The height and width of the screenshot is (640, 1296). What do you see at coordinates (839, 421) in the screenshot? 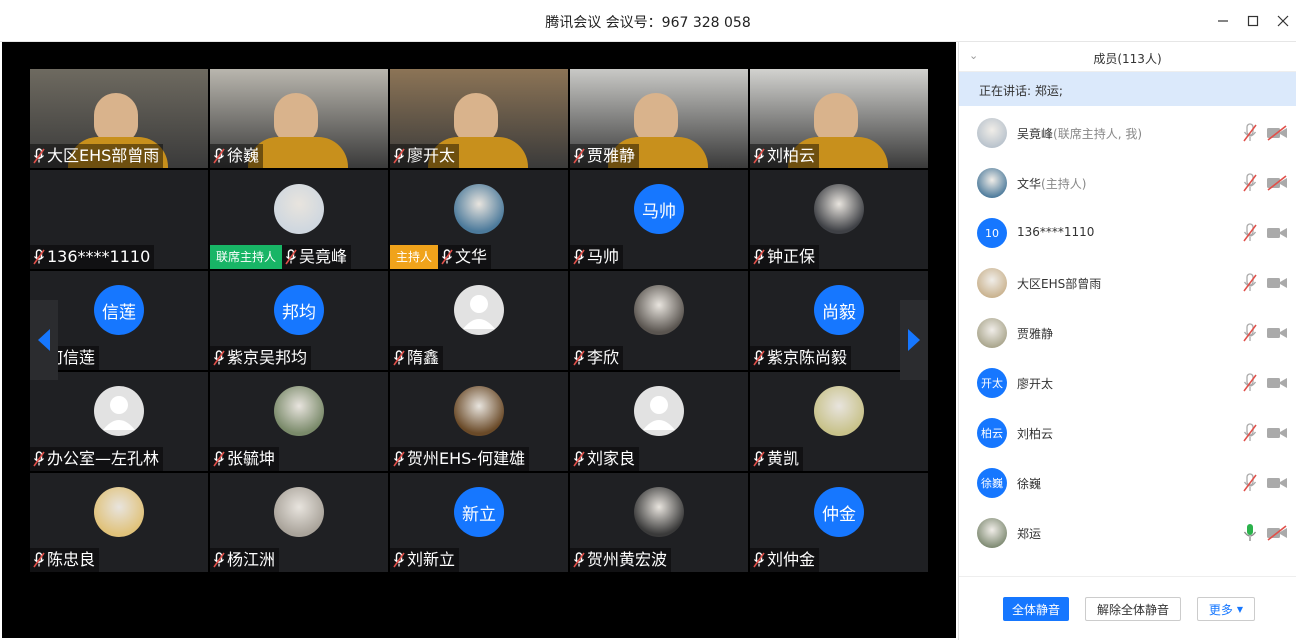
I see `participant-tile: 黄凯` at bounding box center [839, 421].